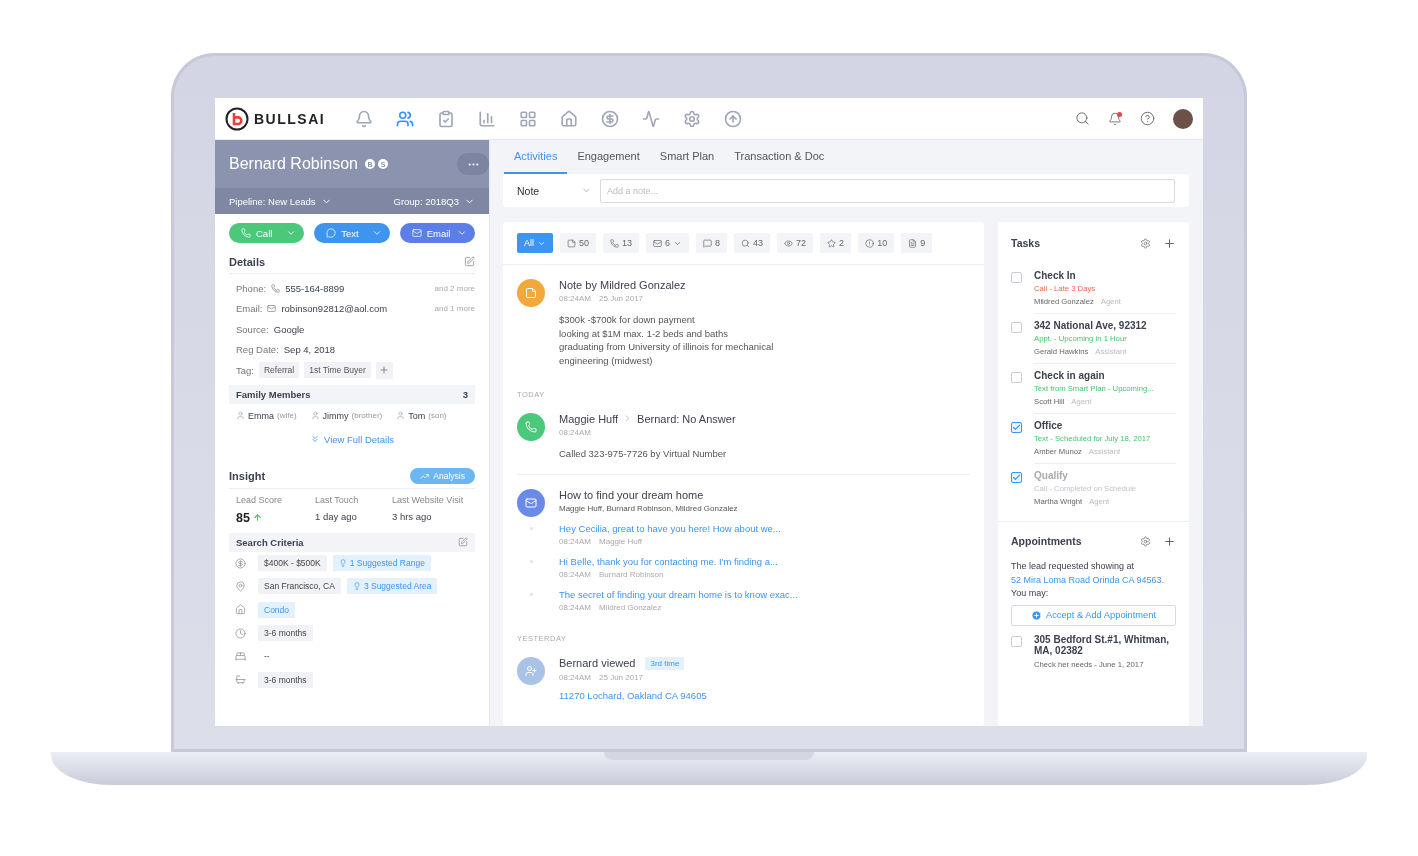 This screenshot has width=1418, height=856. I want to click on time: 08:24AM, so click(575, 432).